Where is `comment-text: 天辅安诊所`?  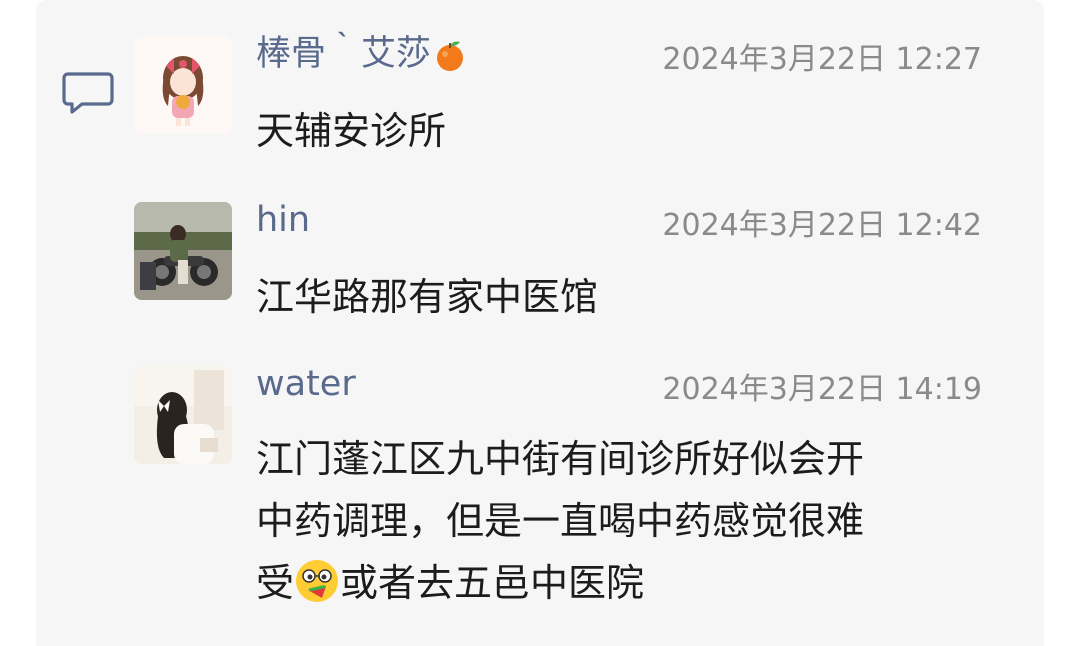
comment-text: 天辅安诊所 is located at coordinates (351, 131).